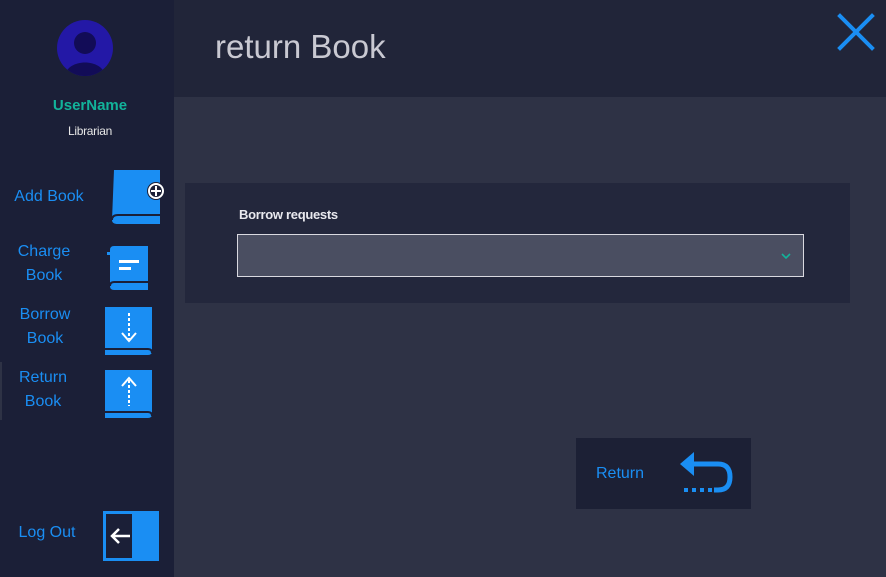 The width and height of the screenshot is (886, 577). I want to click on header: return Book, so click(530, 48).